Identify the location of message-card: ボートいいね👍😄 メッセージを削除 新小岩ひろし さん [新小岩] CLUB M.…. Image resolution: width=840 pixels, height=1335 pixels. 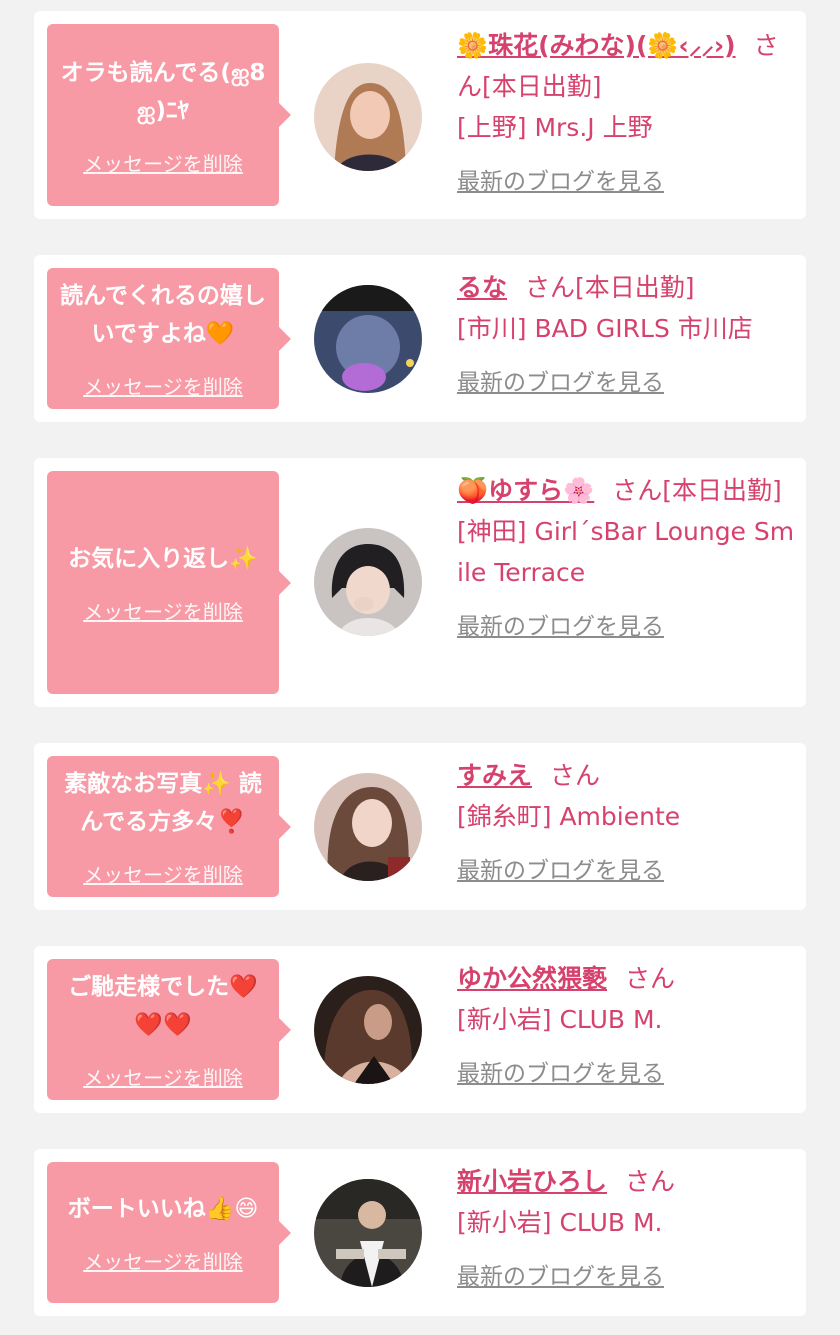
(420, 1232).